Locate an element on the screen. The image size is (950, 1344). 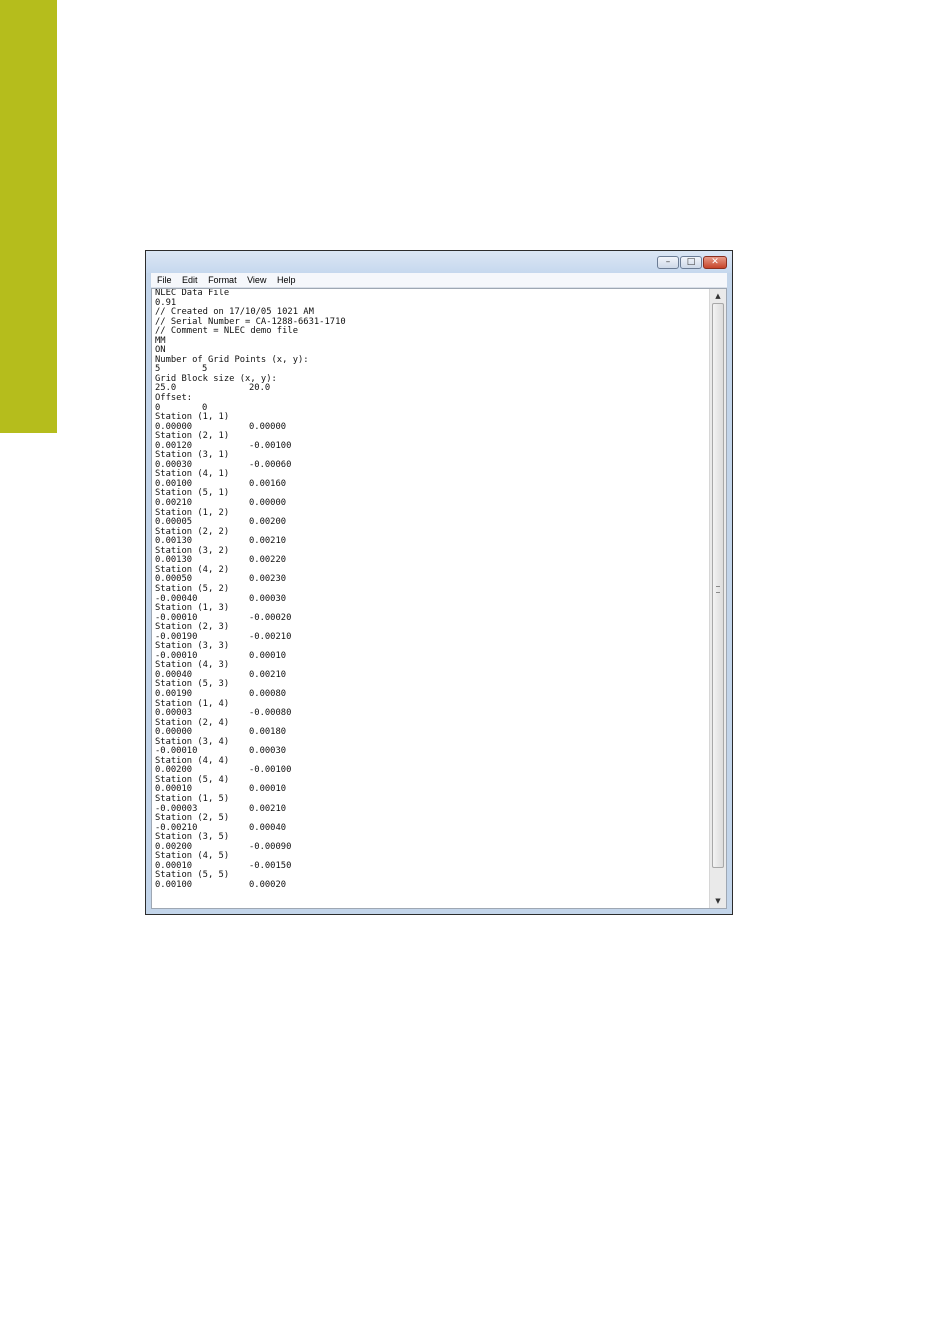
station-x-value: 0.00100 is located at coordinates (174, 884).